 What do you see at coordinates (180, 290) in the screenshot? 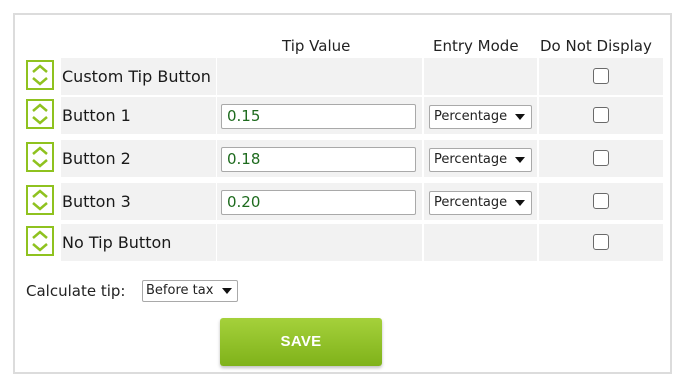
I see `calculate-tip-value: Before tax` at bounding box center [180, 290].